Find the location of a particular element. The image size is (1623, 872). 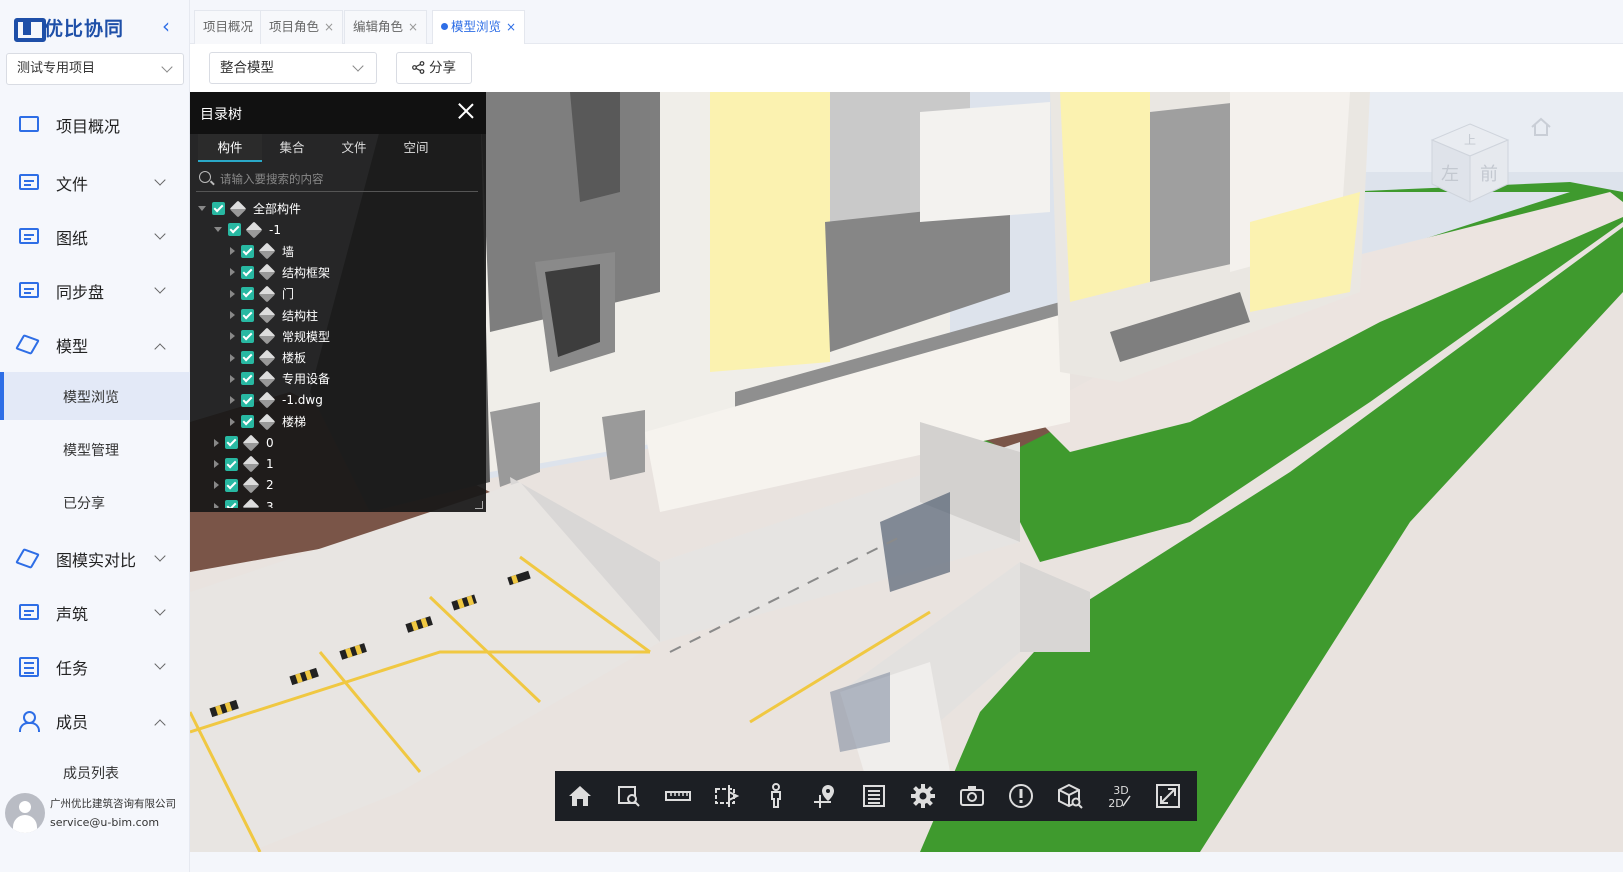

sidebar-subitem-shared: 已分享 is located at coordinates (95, 502).